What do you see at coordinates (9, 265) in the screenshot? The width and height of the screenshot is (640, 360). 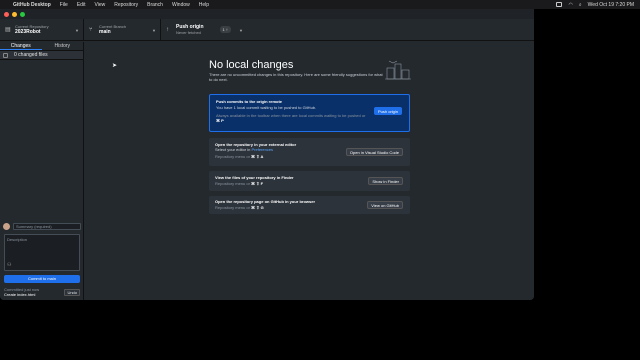 I see `add-coauthor-icon: ⚇` at bounding box center [9, 265].